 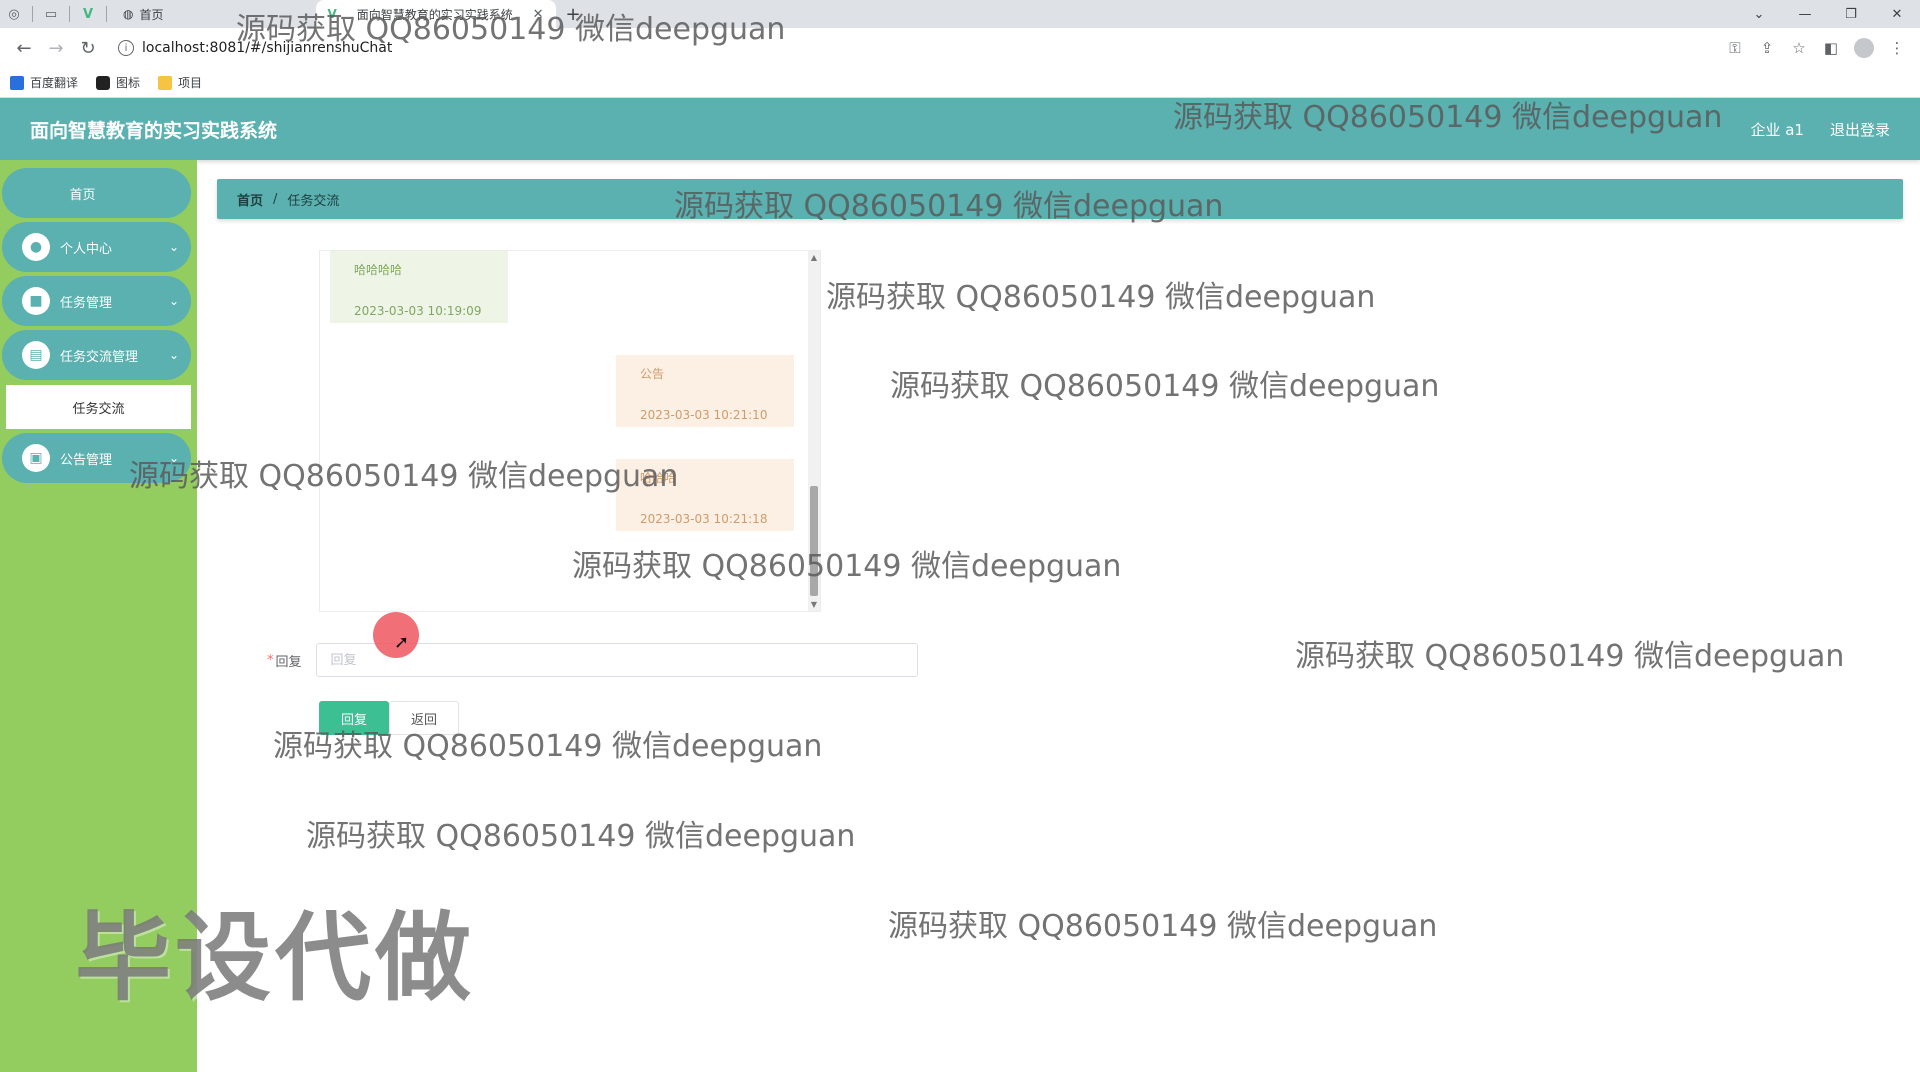 I want to click on star-icon: ☆, so click(x=1799, y=48).